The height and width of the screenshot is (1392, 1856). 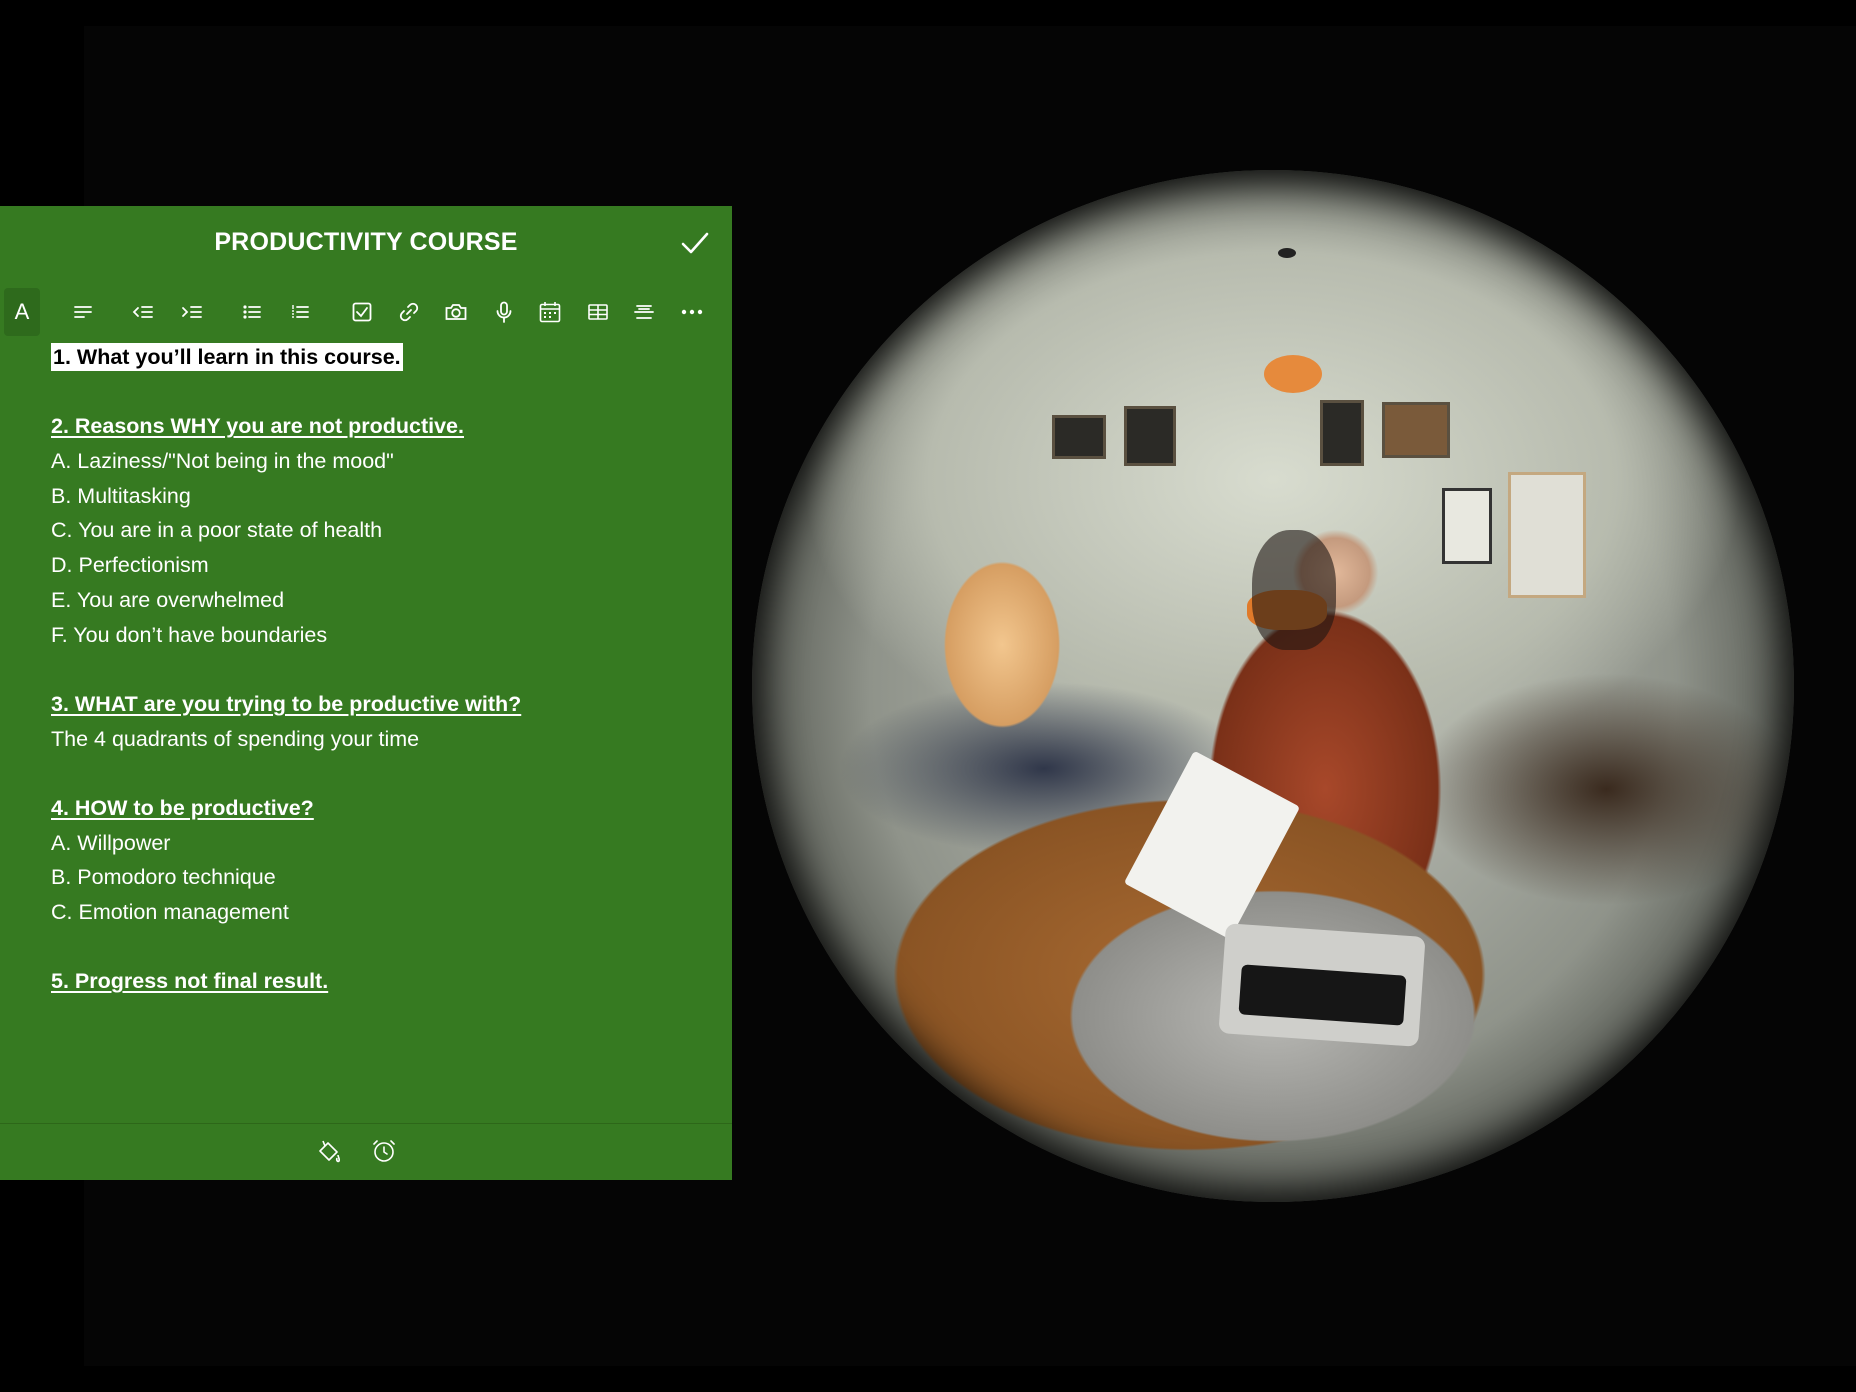 I want to click on link-button, so click(x=409, y=312).